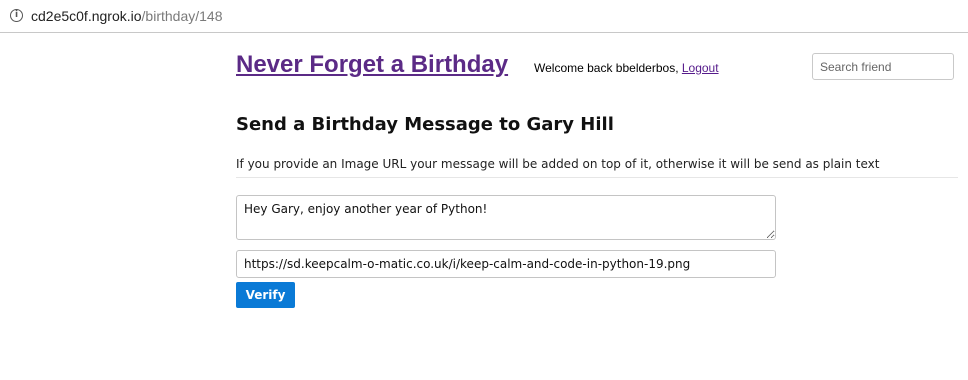  Describe the element at coordinates (700, 68) in the screenshot. I see `logout-link: Logout` at that location.